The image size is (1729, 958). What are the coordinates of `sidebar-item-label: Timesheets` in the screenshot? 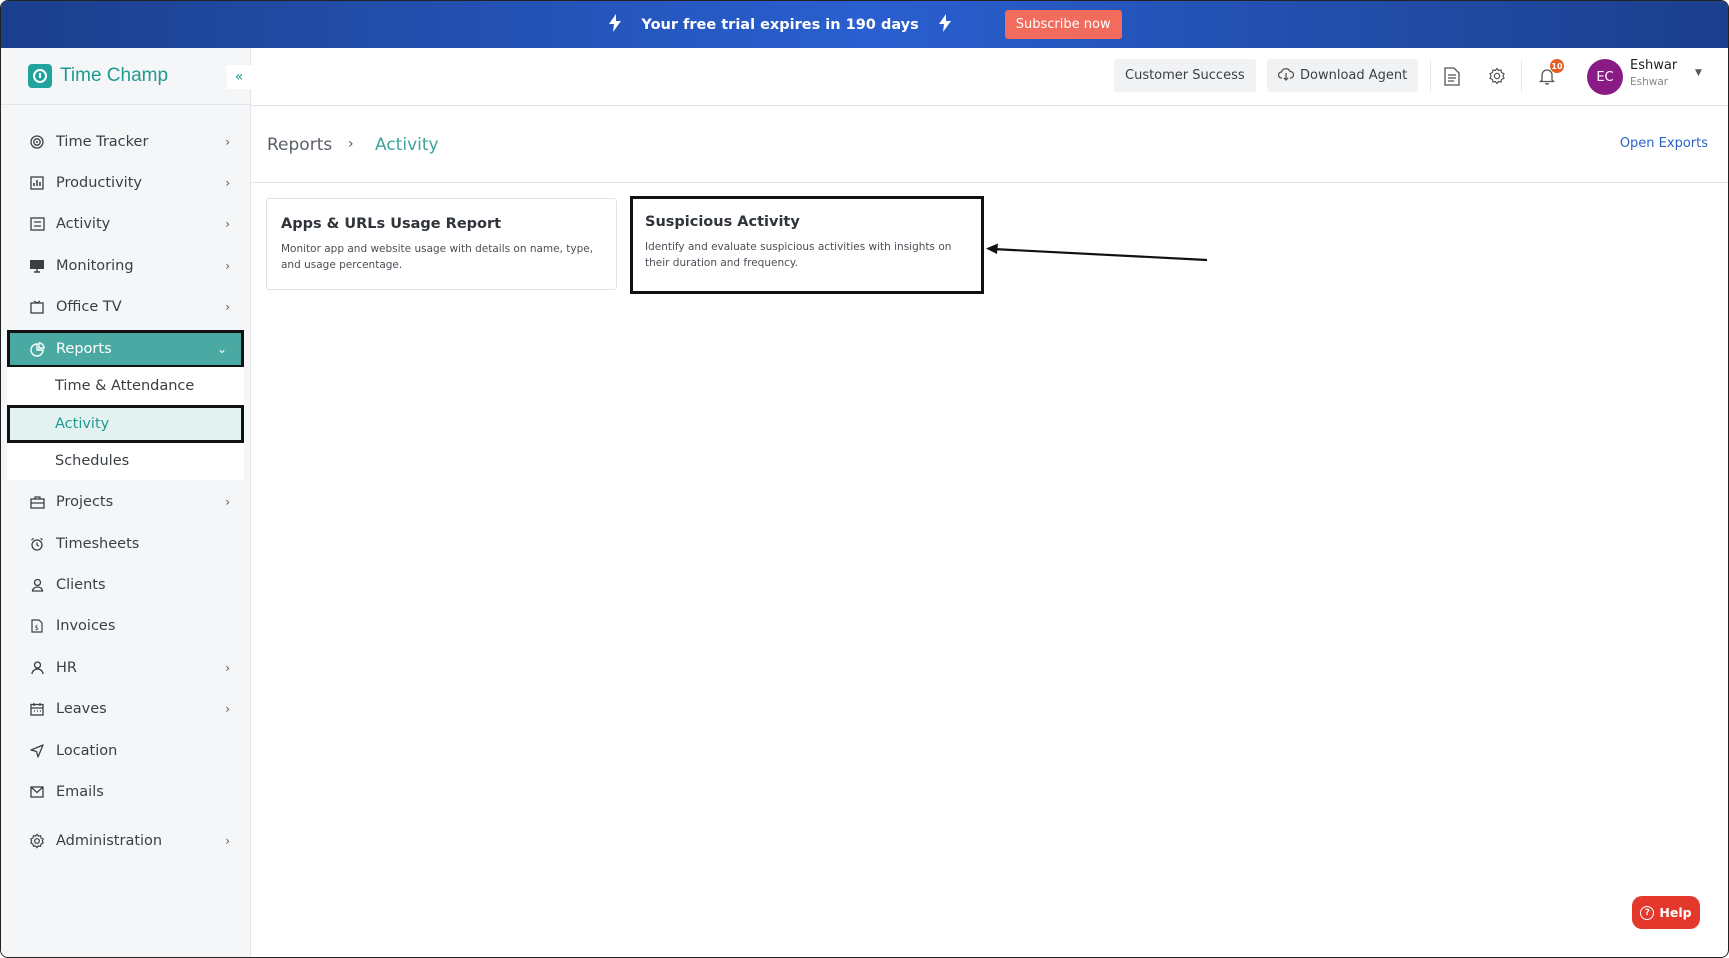 It's located at (98, 544).